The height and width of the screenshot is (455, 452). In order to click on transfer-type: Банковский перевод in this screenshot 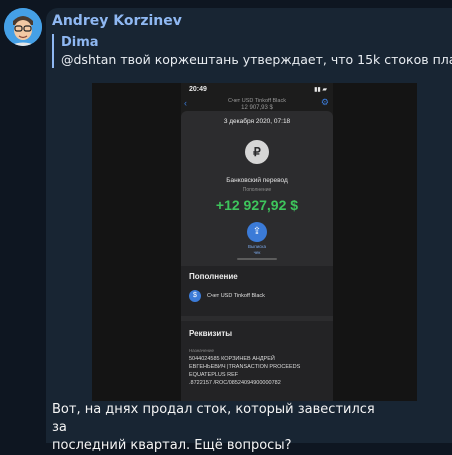, I will do `click(257, 180)`.